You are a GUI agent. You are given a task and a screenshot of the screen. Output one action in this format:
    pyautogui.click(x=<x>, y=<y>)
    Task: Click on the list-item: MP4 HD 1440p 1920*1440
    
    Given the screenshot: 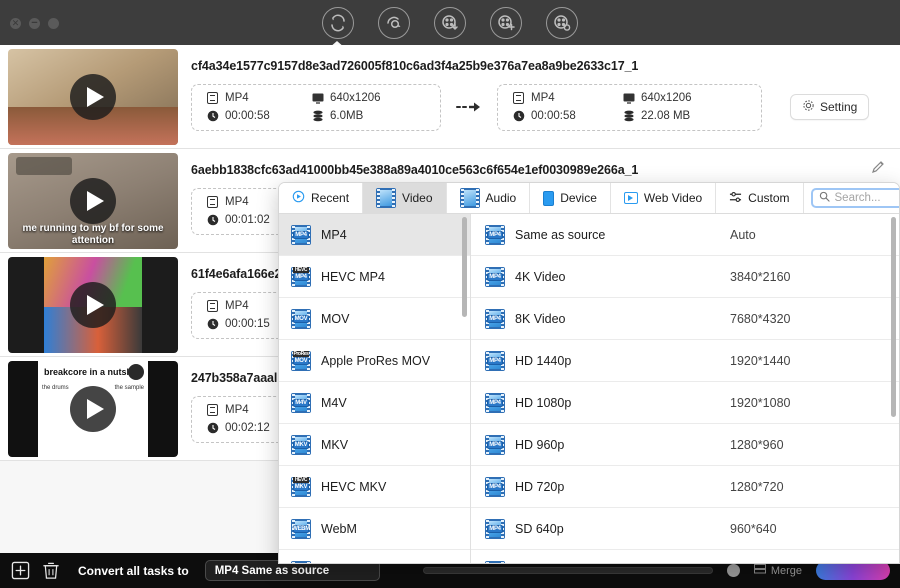 What is the action you would take?
    pyautogui.click(x=685, y=361)
    